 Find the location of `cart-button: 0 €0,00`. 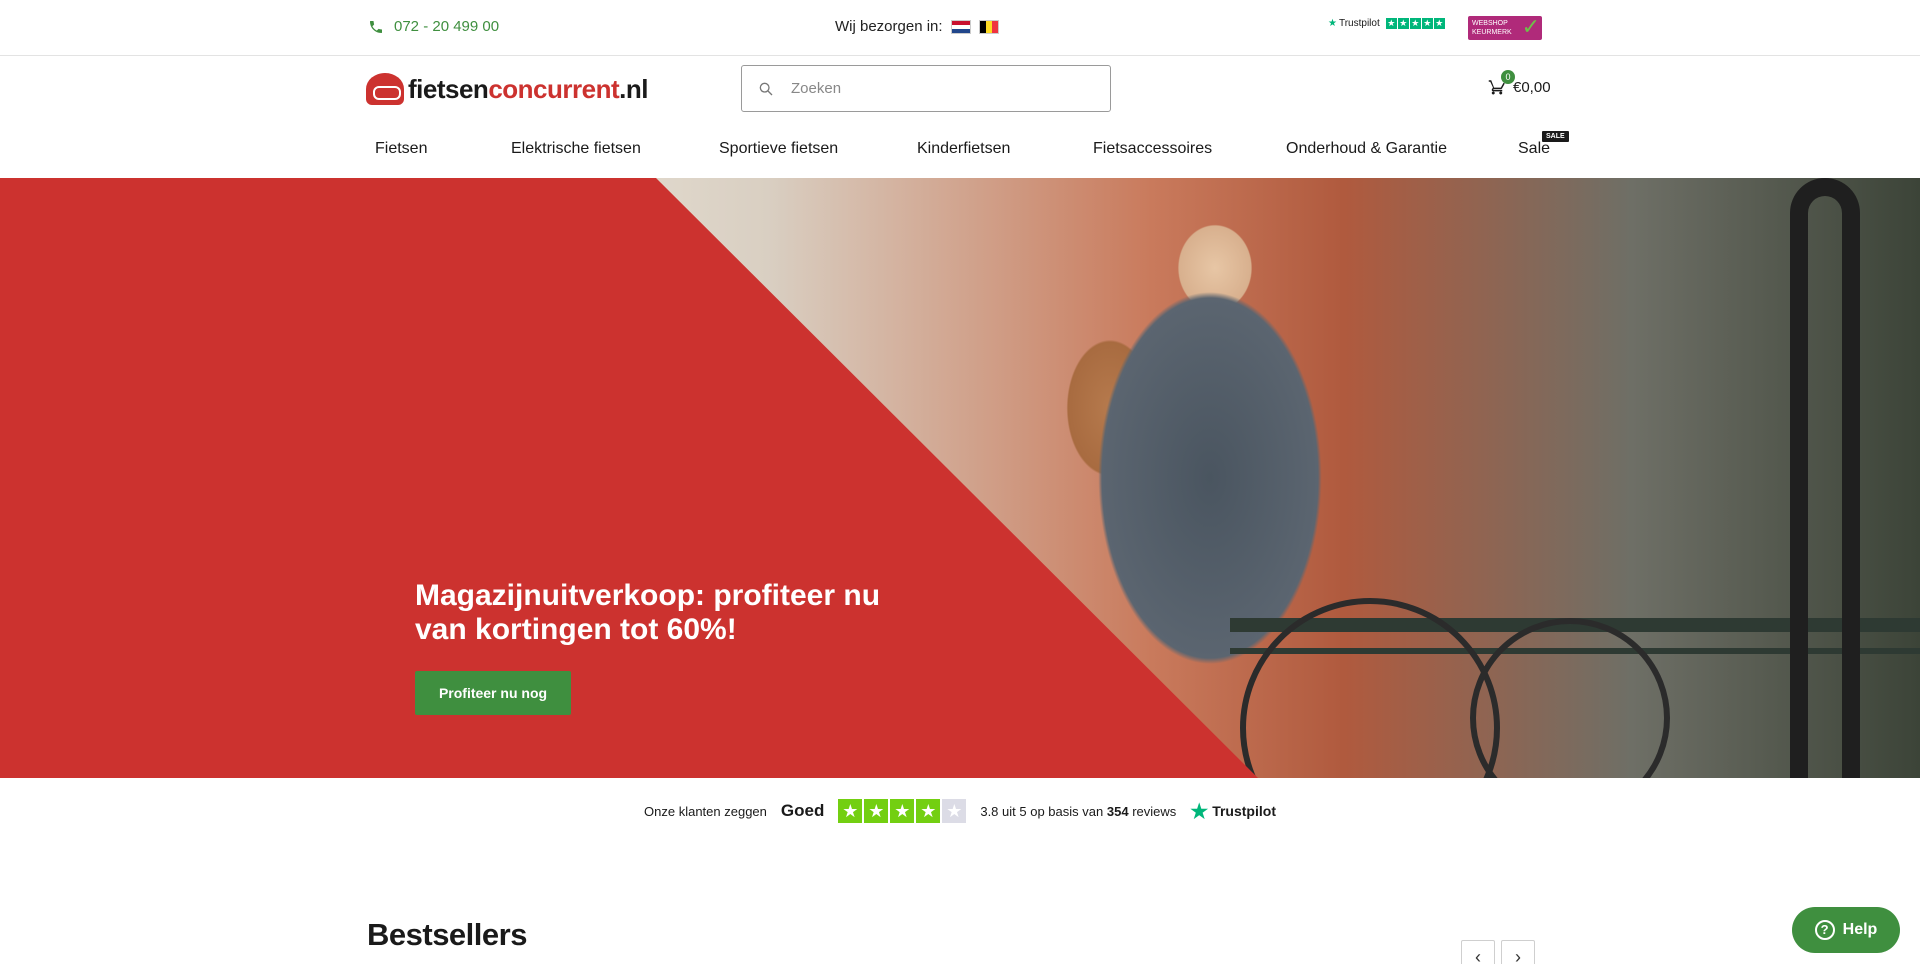

cart-button: 0 €0,00 is located at coordinates (1519, 83).